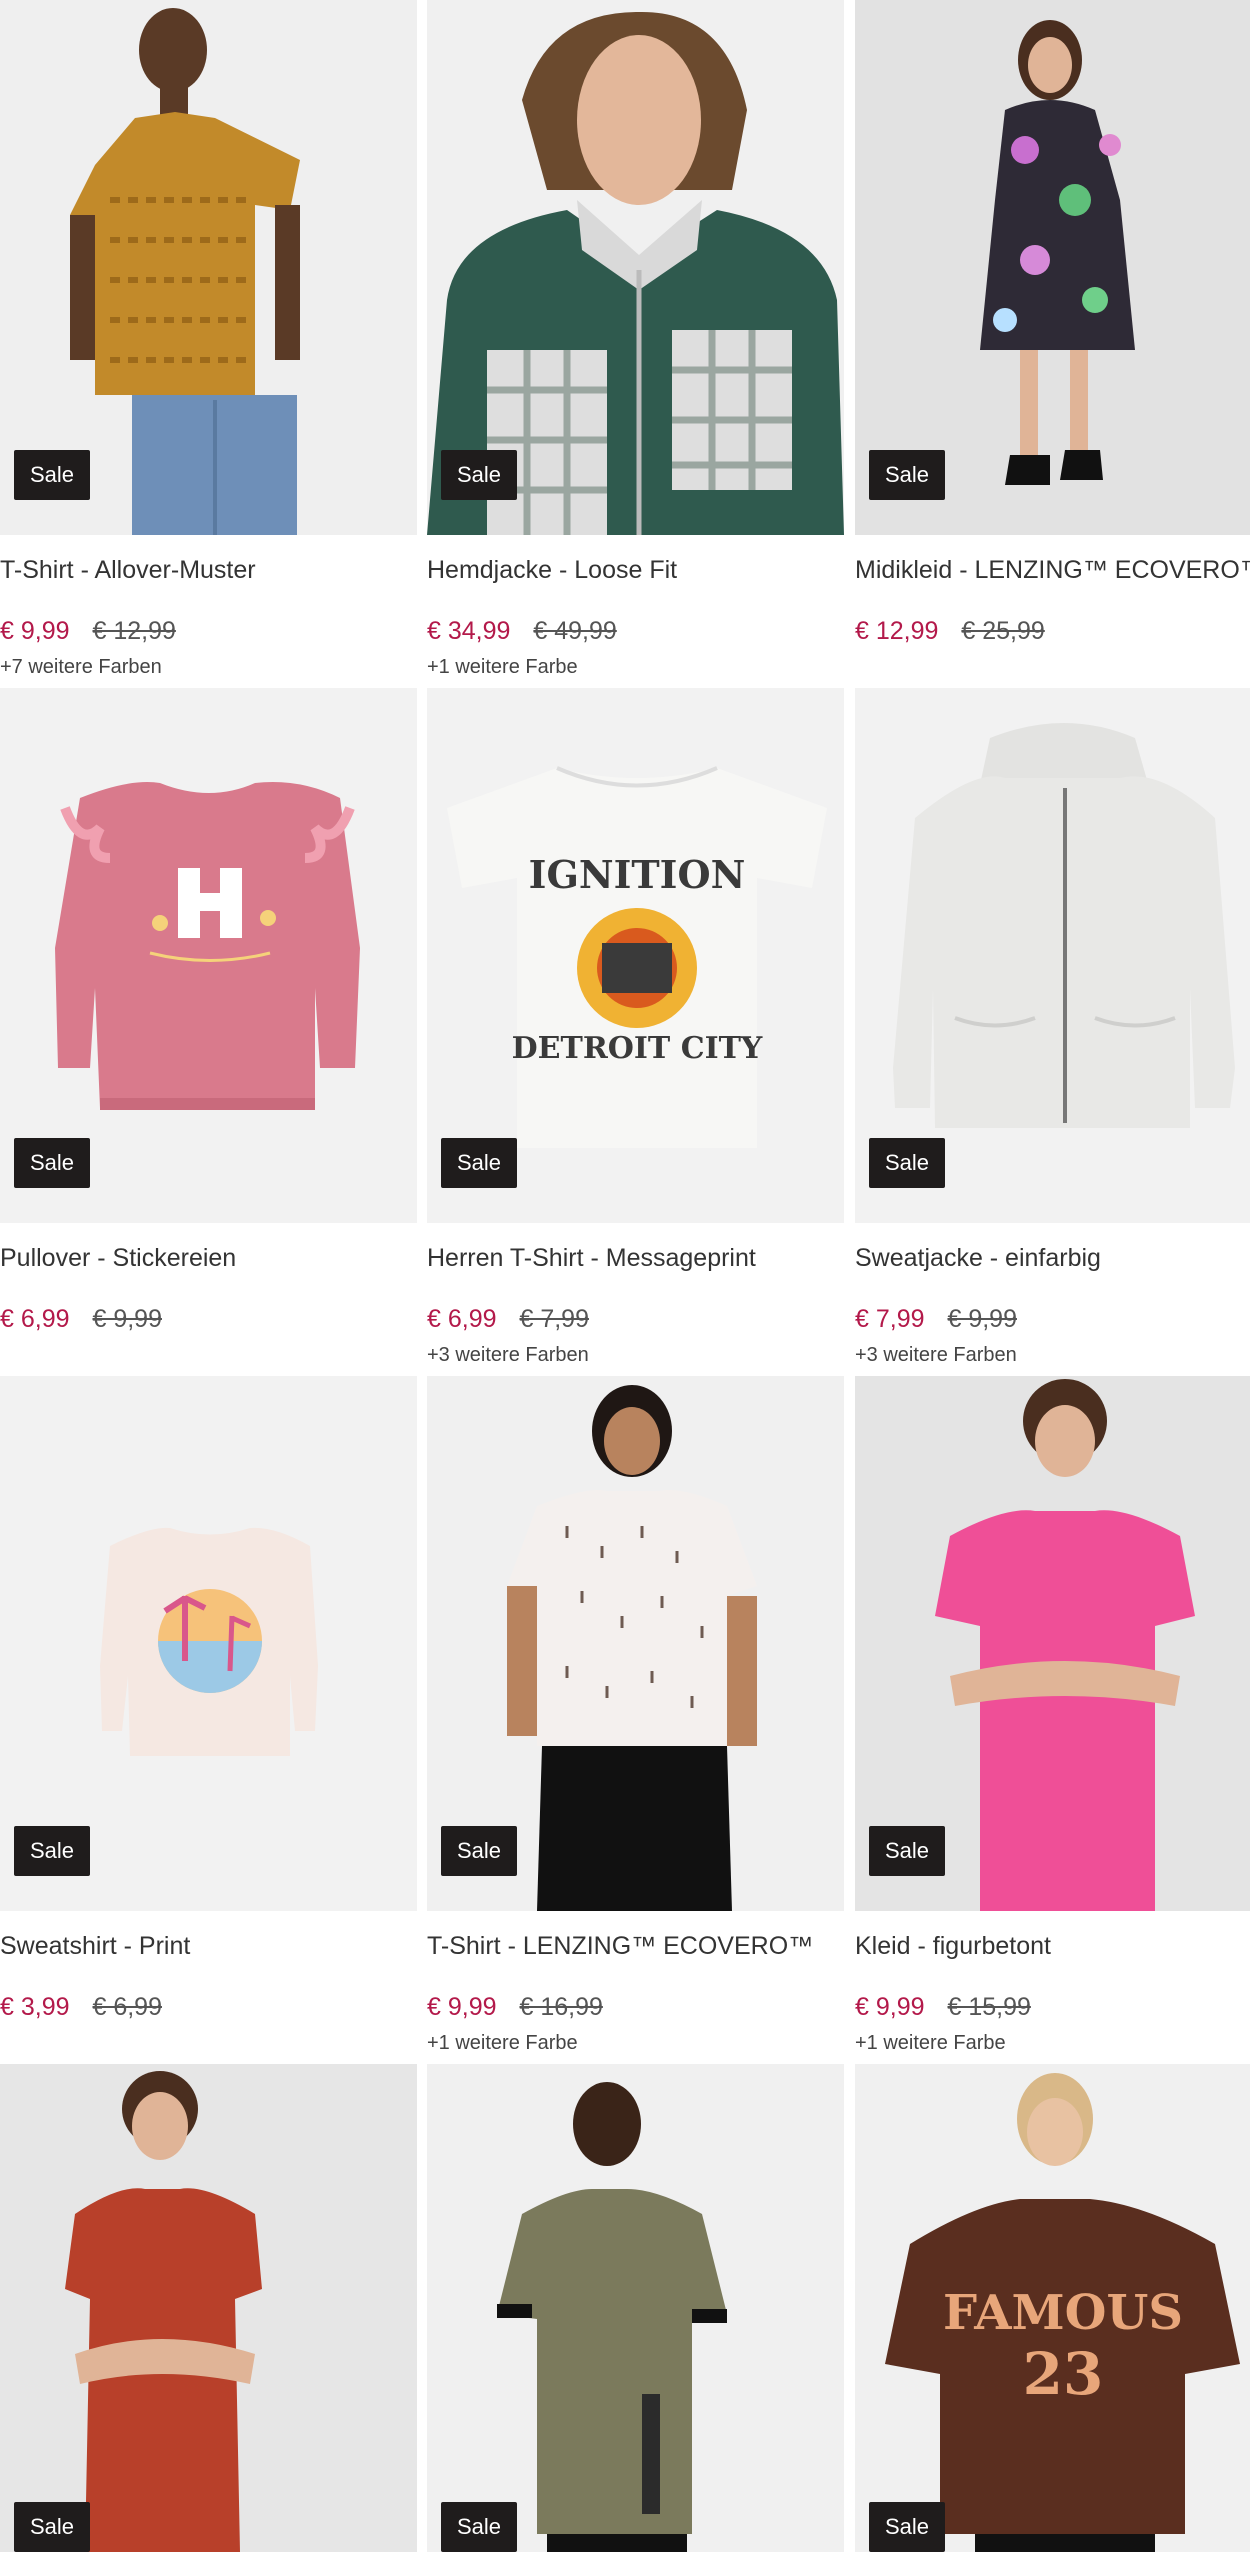 Image resolution: width=1250 pixels, height=2552 pixels. Describe the element at coordinates (561, 2007) in the screenshot. I see `original-price: € 16,99` at that location.